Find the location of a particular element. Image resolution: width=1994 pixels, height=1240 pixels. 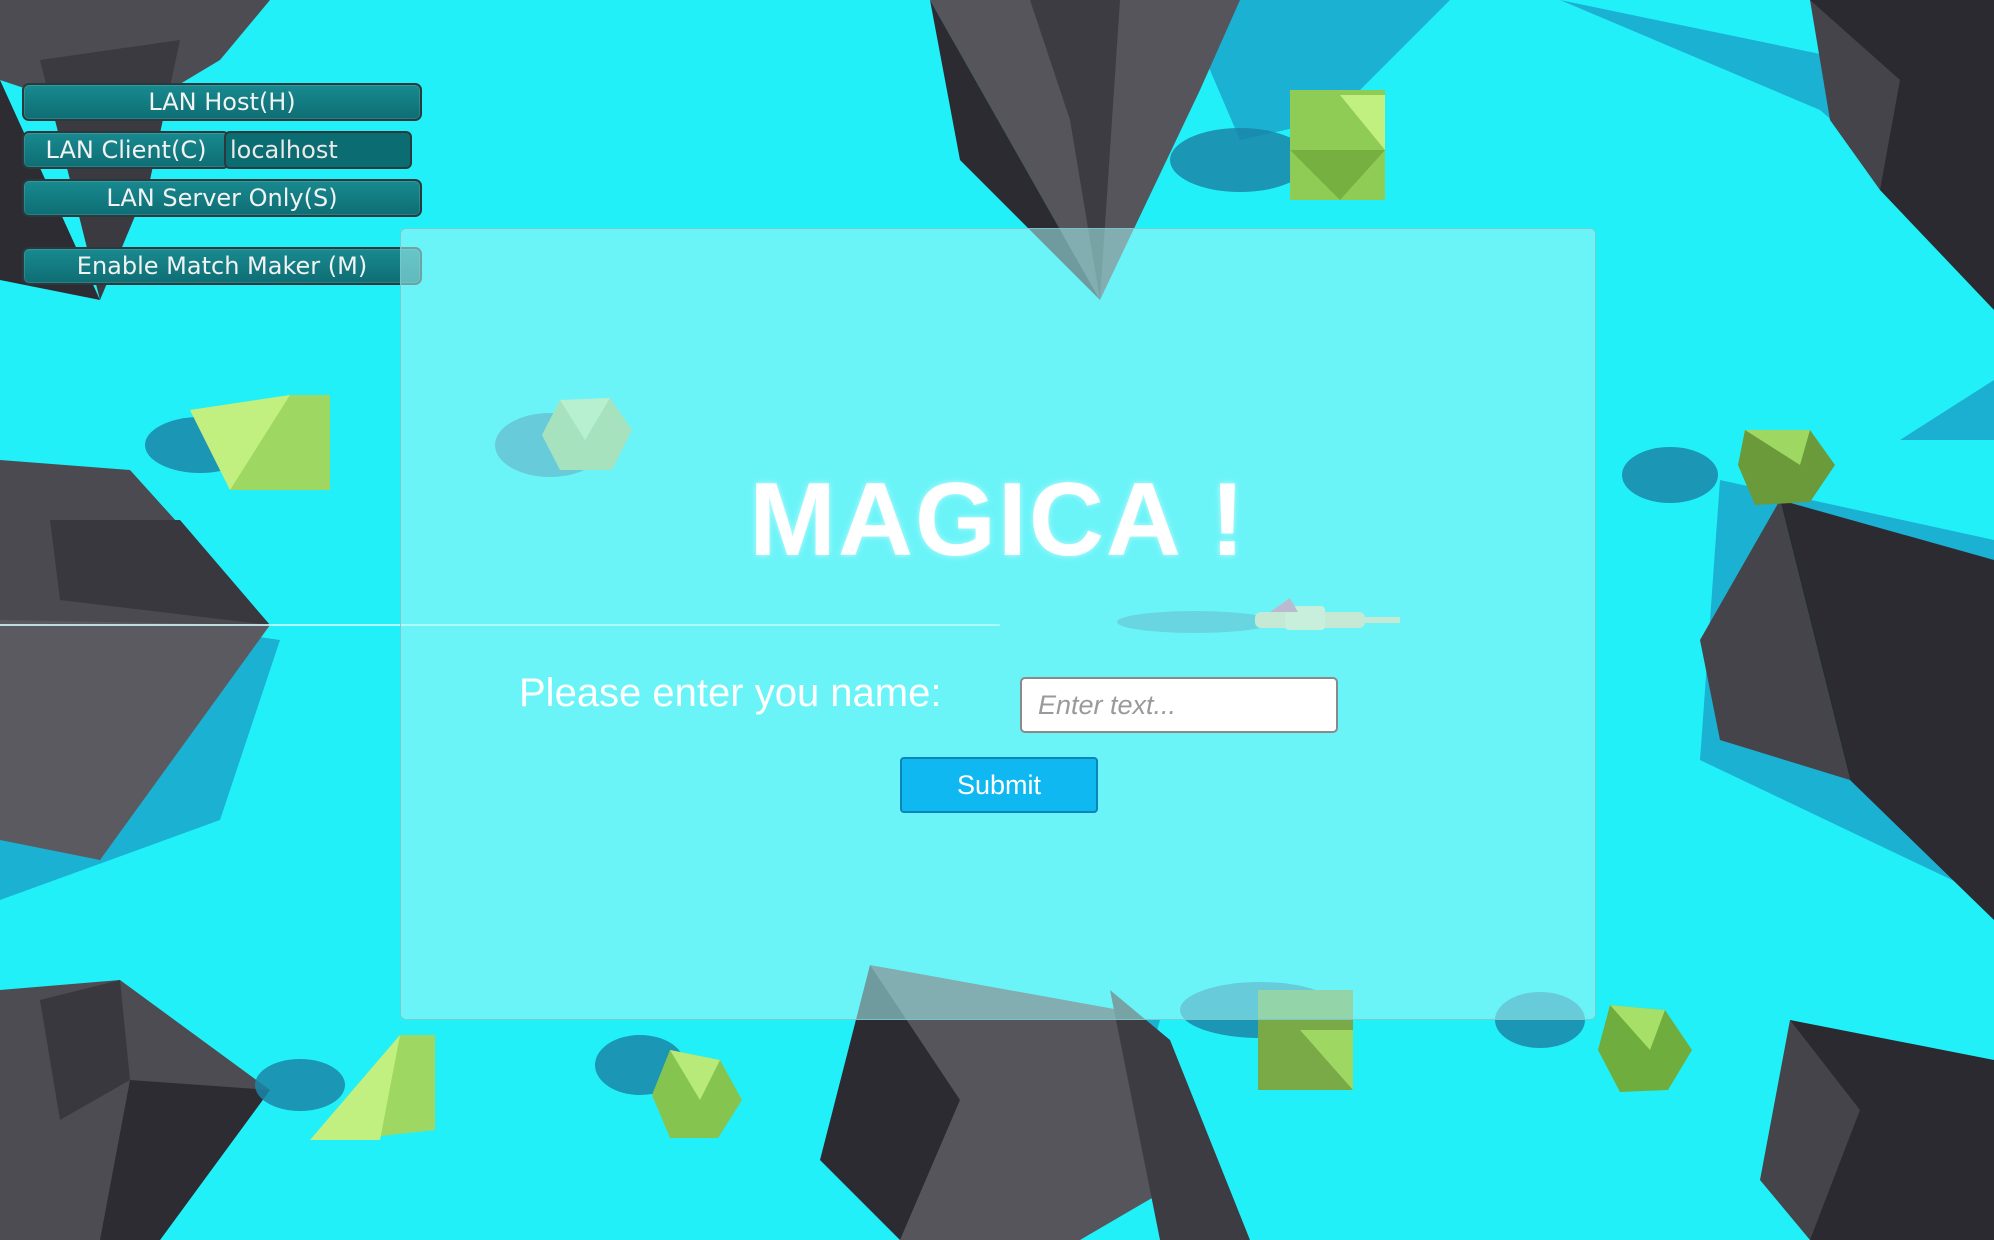

name-input is located at coordinates (1179, 705).